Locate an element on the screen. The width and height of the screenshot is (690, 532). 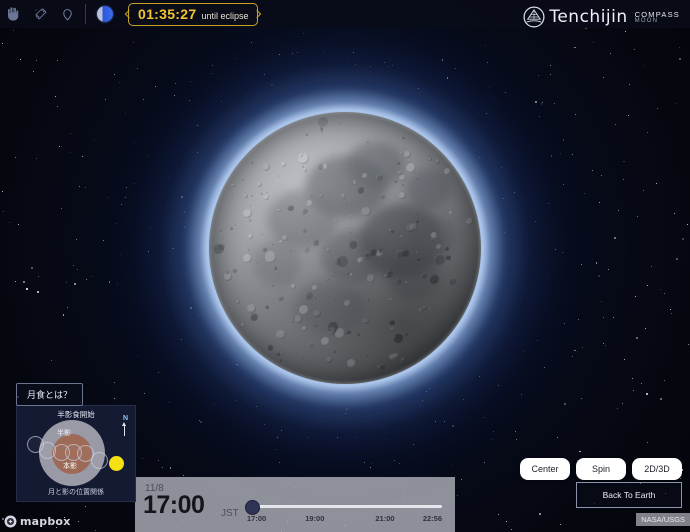
brand-logo: Tenchijin COMPASS MOON is located at coordinates (601, 17).